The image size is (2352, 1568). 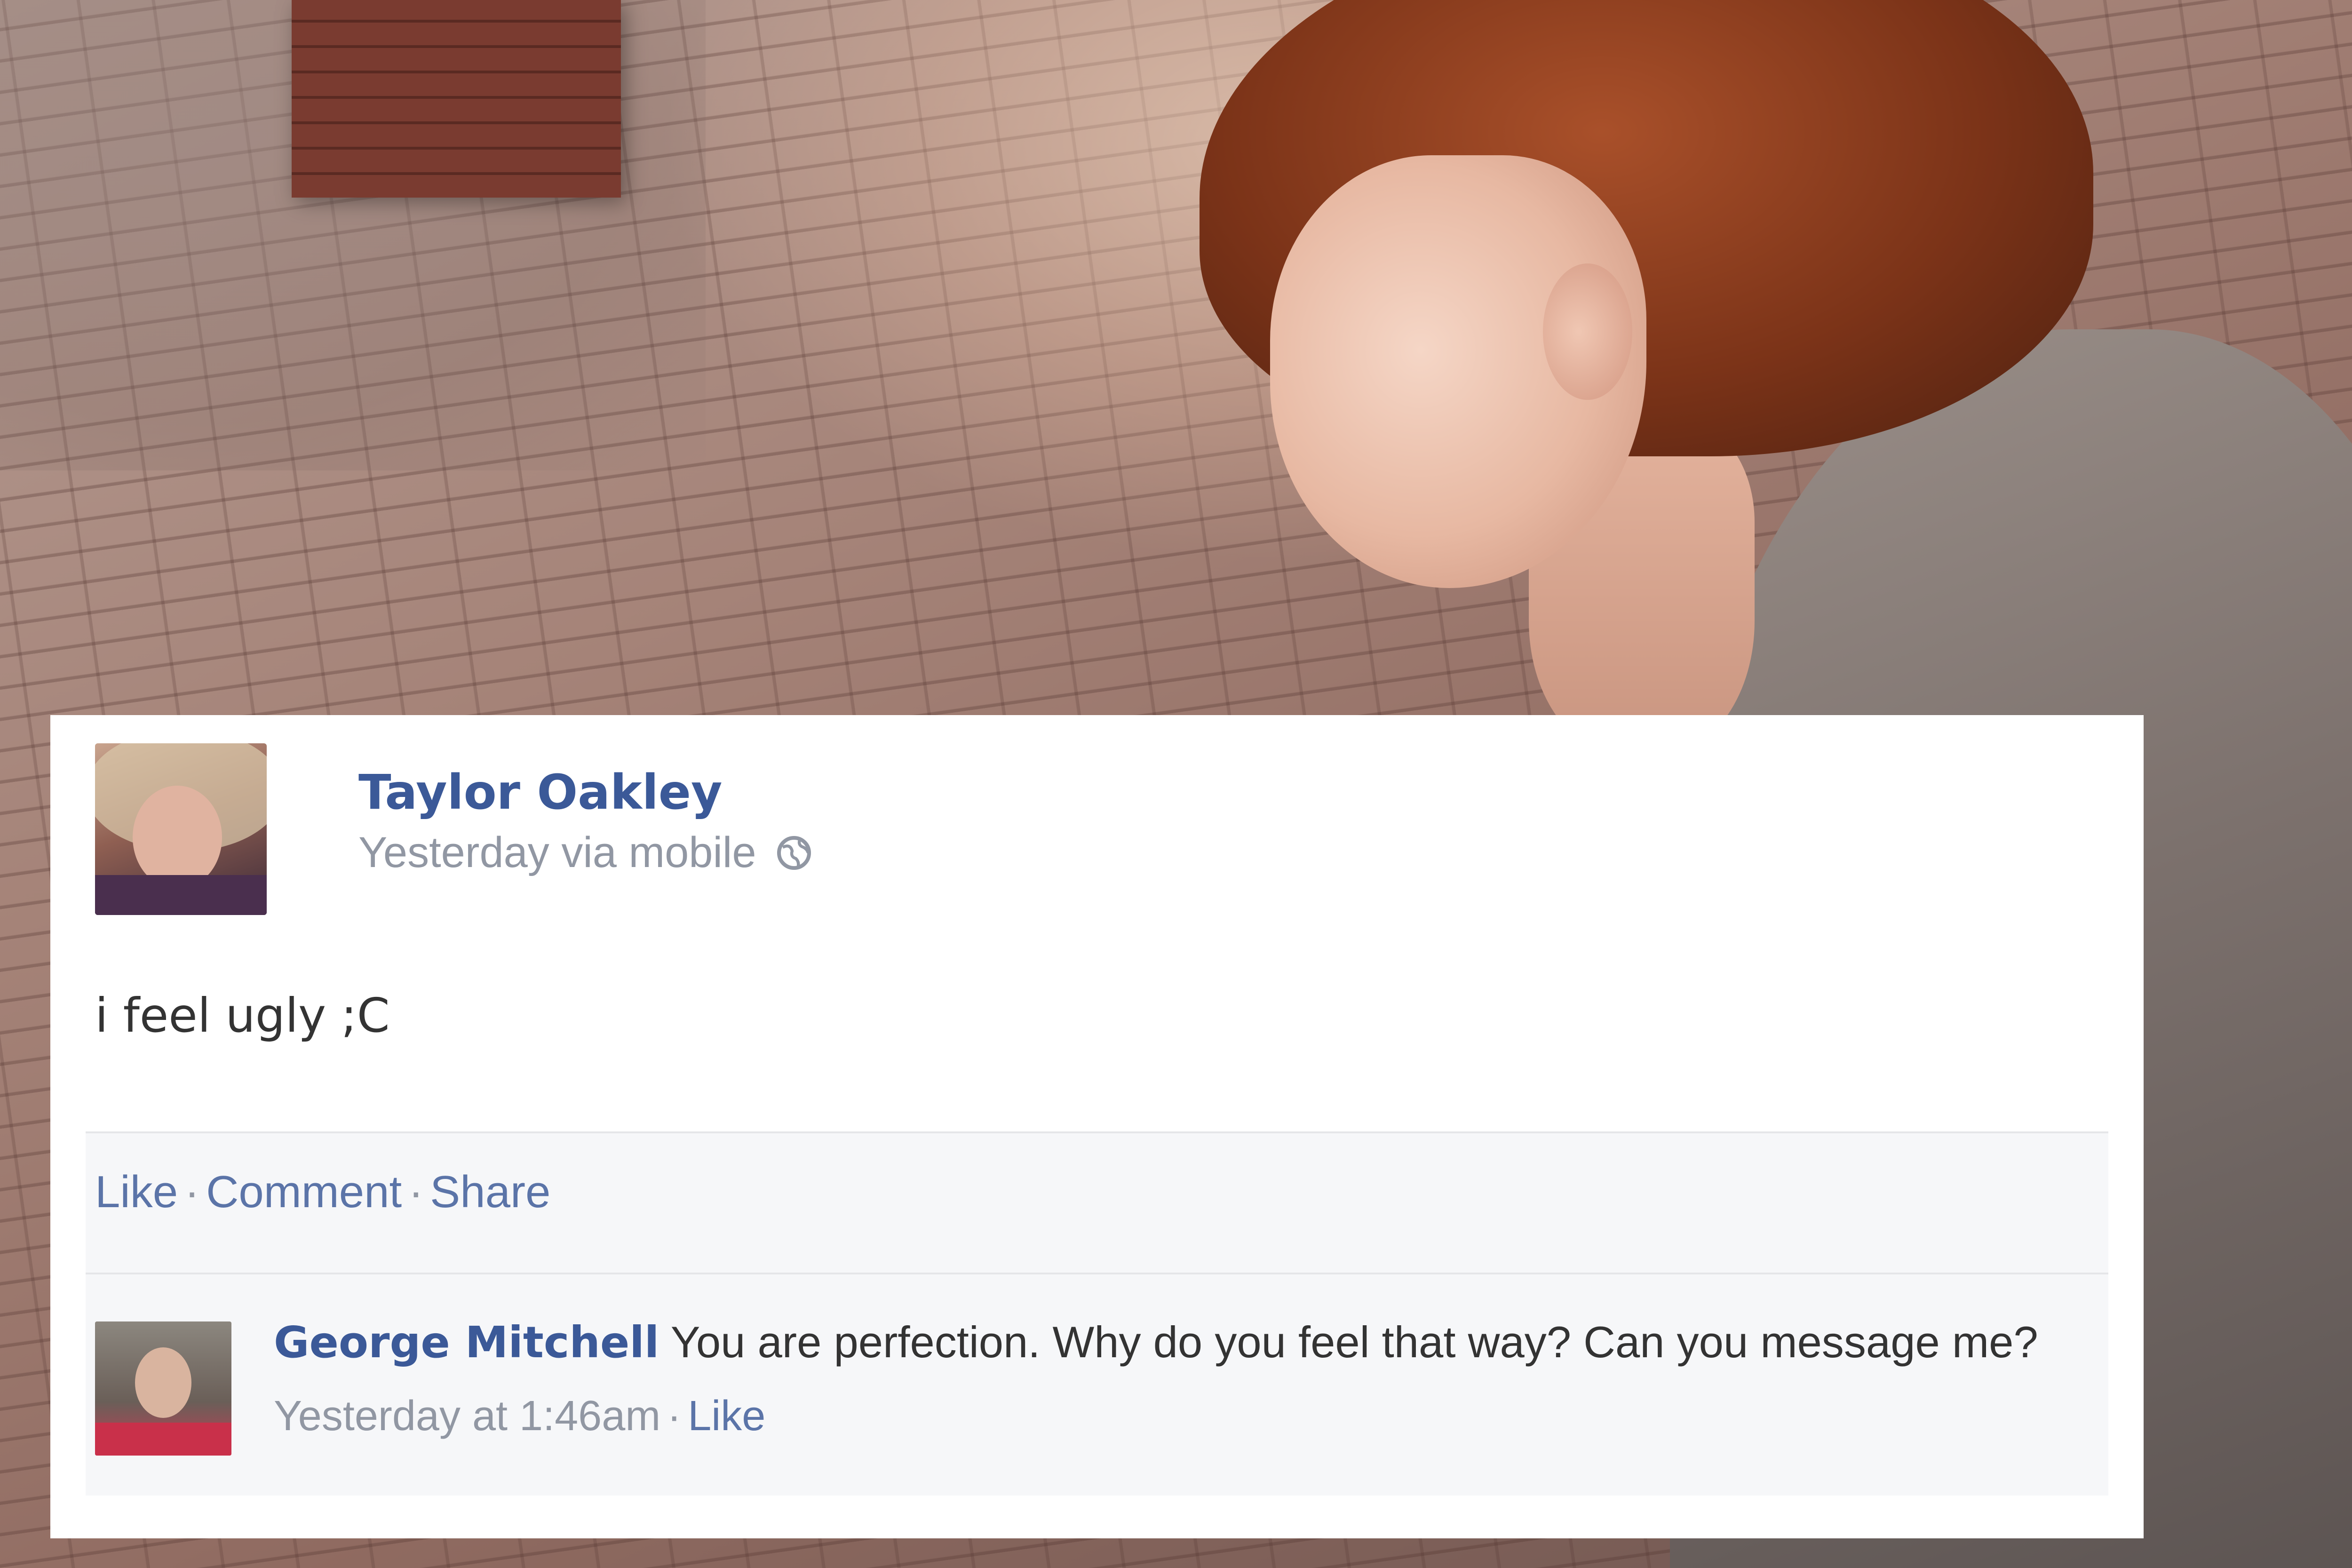 What do you see at coordinates (1097, 1202) in the screenshot?
I see `post-actions-bar: Like · Comment · Share` at bounding box center [1097, 1202].